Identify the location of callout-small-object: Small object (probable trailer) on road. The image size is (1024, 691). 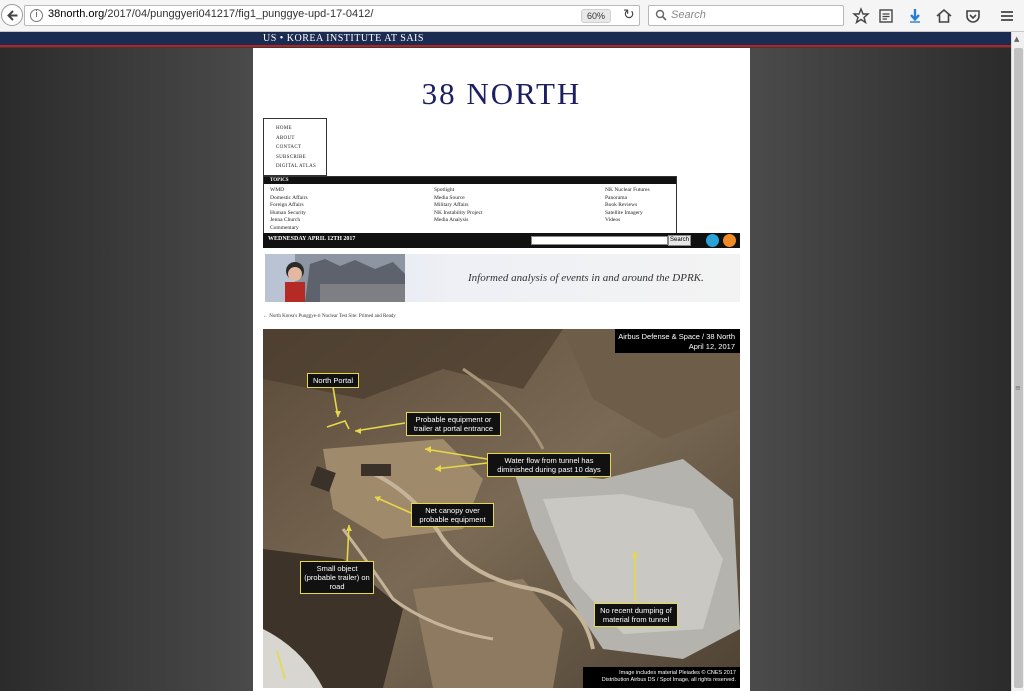
(337, 577).